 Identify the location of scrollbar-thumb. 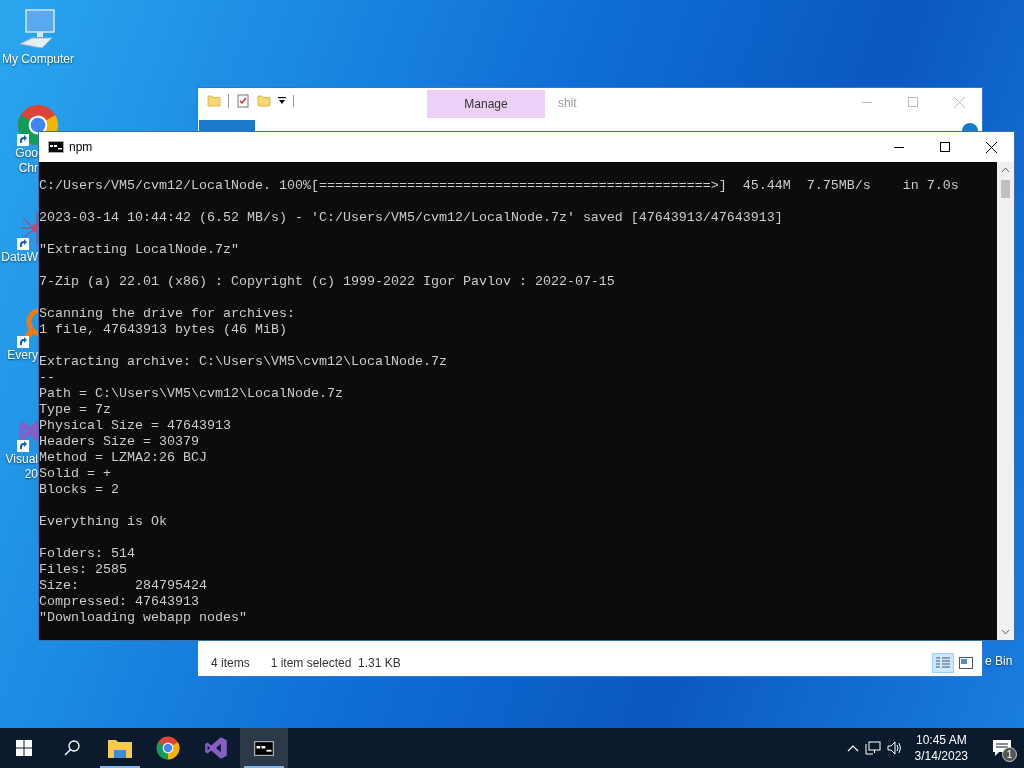
(1005, 189).